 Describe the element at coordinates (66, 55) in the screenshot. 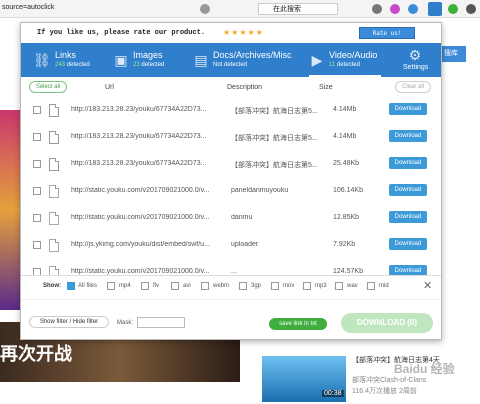

I see `tab-name: Links` at that location.